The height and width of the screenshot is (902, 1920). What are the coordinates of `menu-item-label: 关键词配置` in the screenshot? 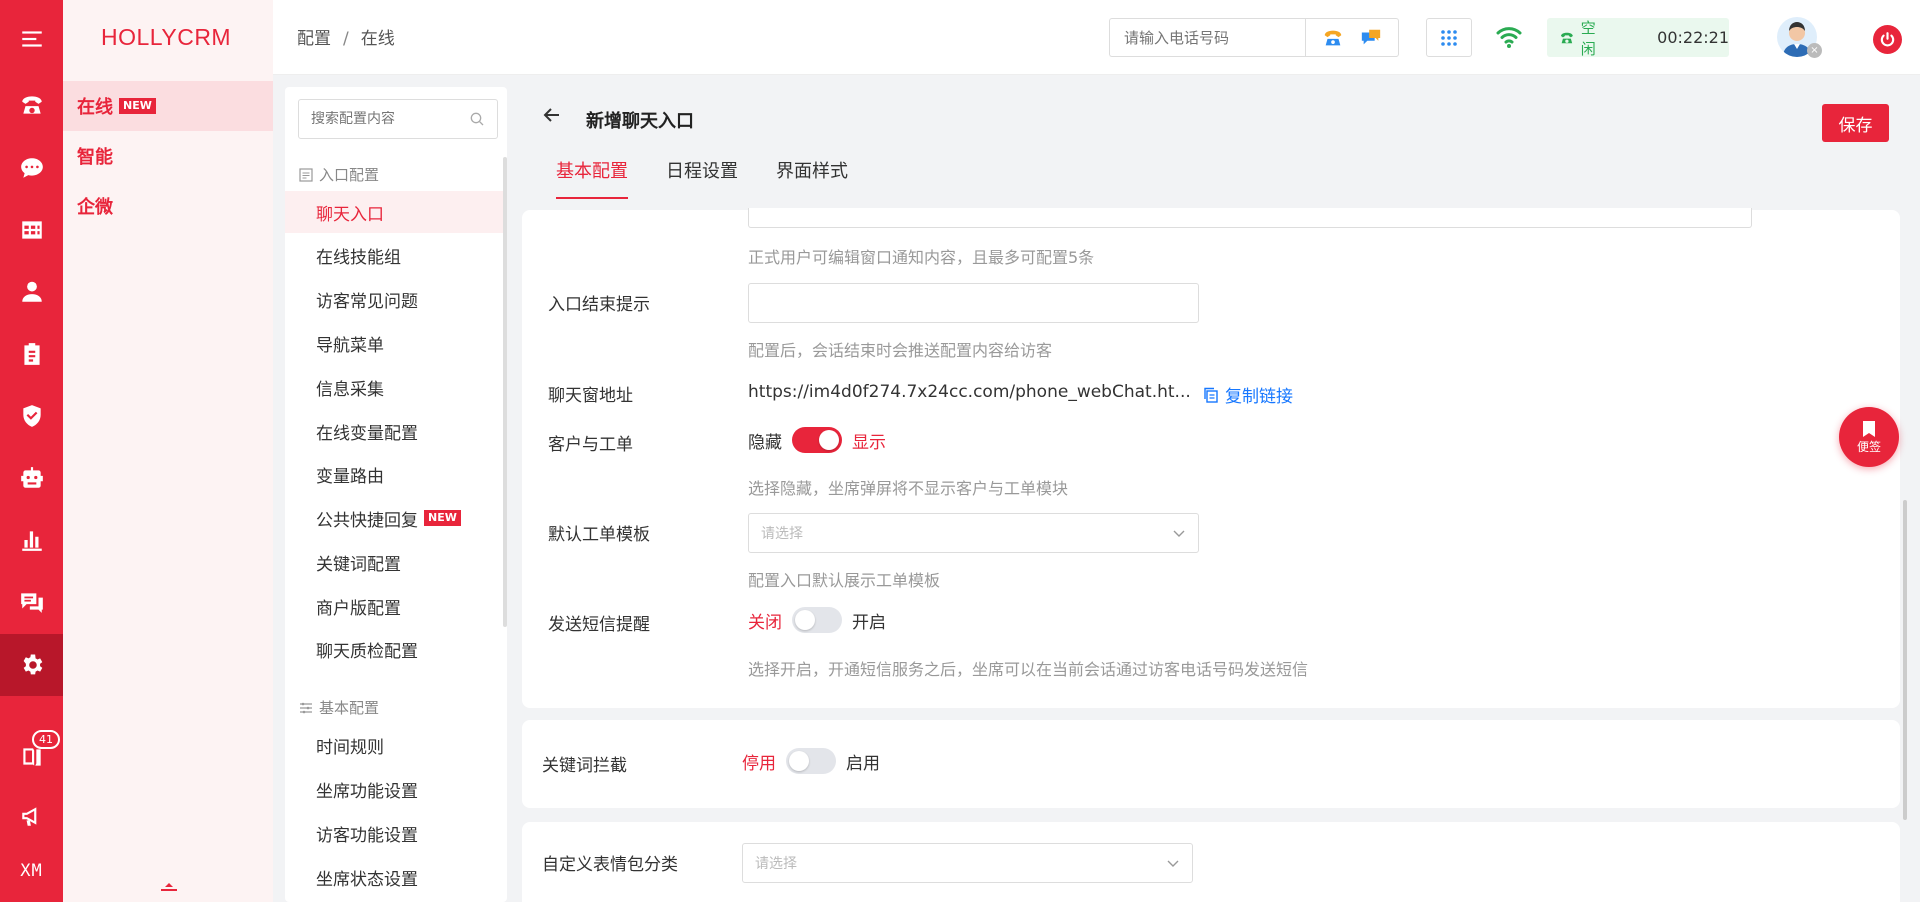 It's located at (358, 564).